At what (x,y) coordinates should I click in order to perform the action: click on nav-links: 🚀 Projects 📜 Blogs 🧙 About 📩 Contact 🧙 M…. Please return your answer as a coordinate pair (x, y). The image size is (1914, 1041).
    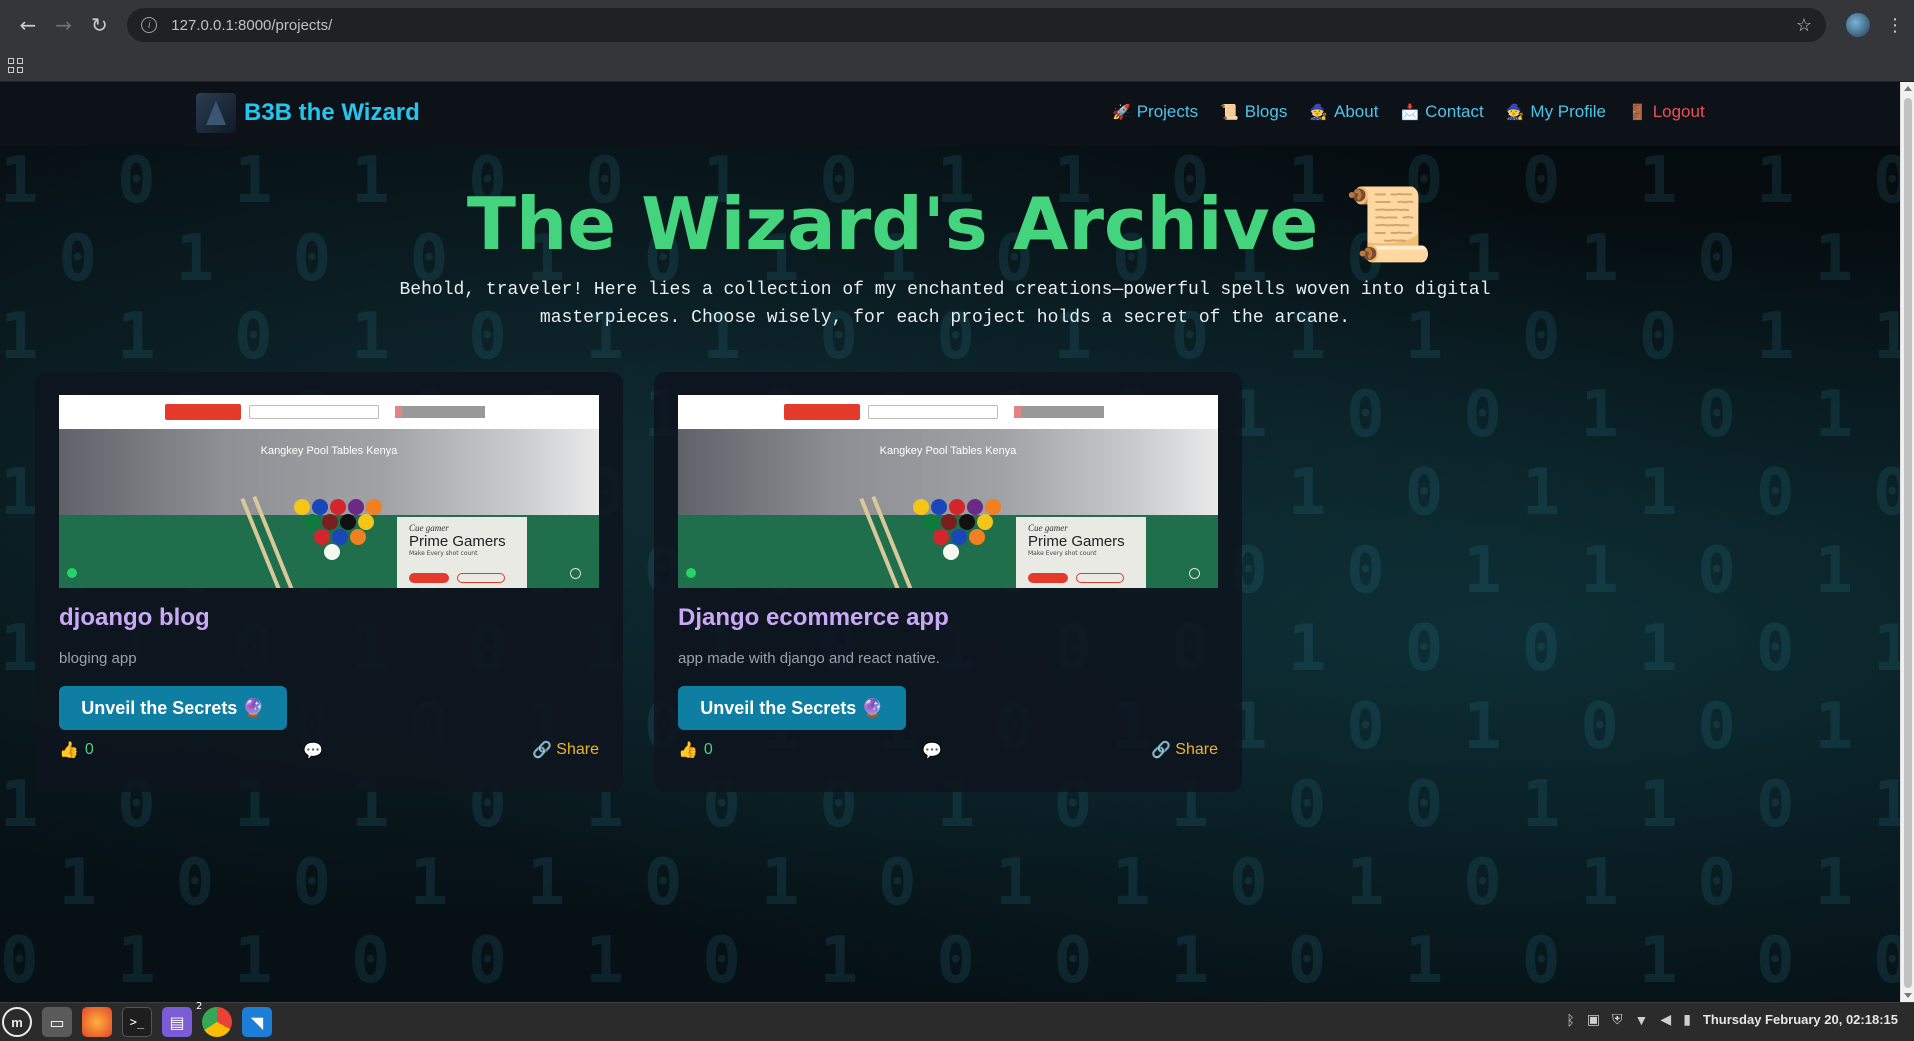
    Looking at the image, I should click on (1408, 112).